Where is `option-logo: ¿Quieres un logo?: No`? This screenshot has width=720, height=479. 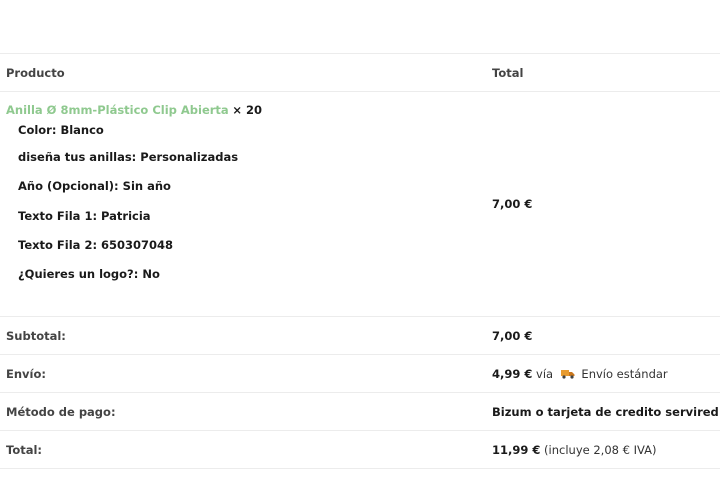
option-logo: ¿Quieres un logo?: No is located at coordinates (89, 274).